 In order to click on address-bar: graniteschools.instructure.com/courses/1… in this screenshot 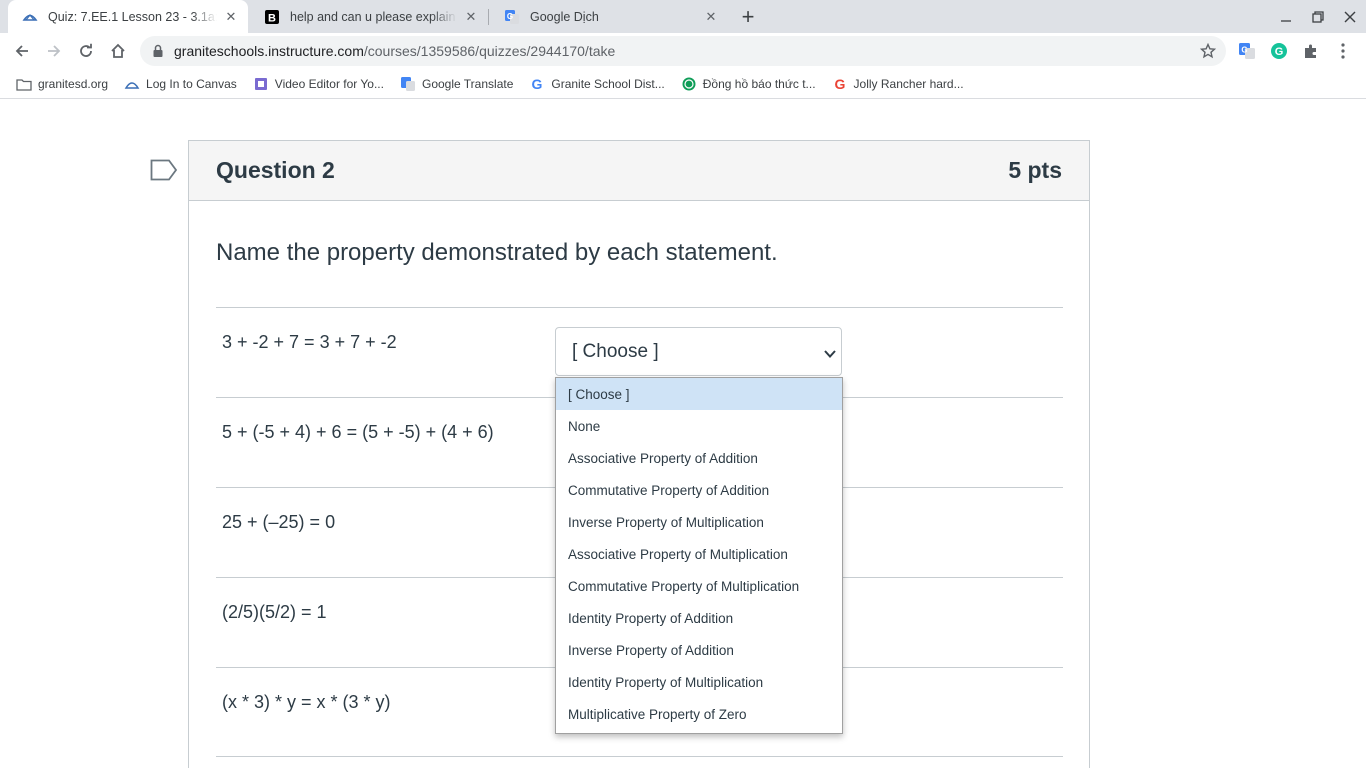, I will do `click(683, 51)`.